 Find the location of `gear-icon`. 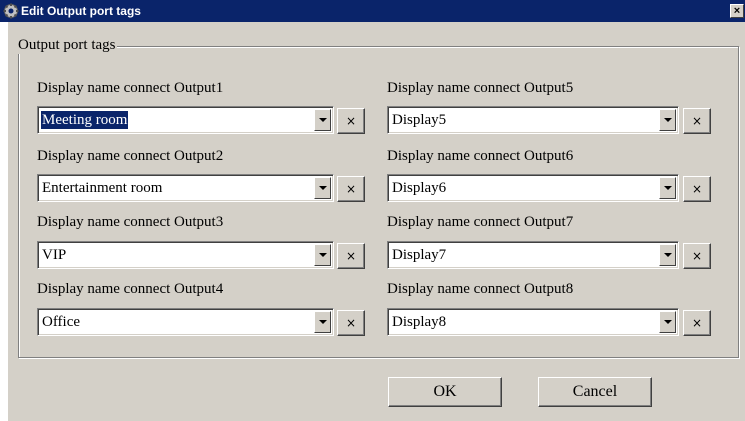

gear-icon is located at coordinates (11, 11).